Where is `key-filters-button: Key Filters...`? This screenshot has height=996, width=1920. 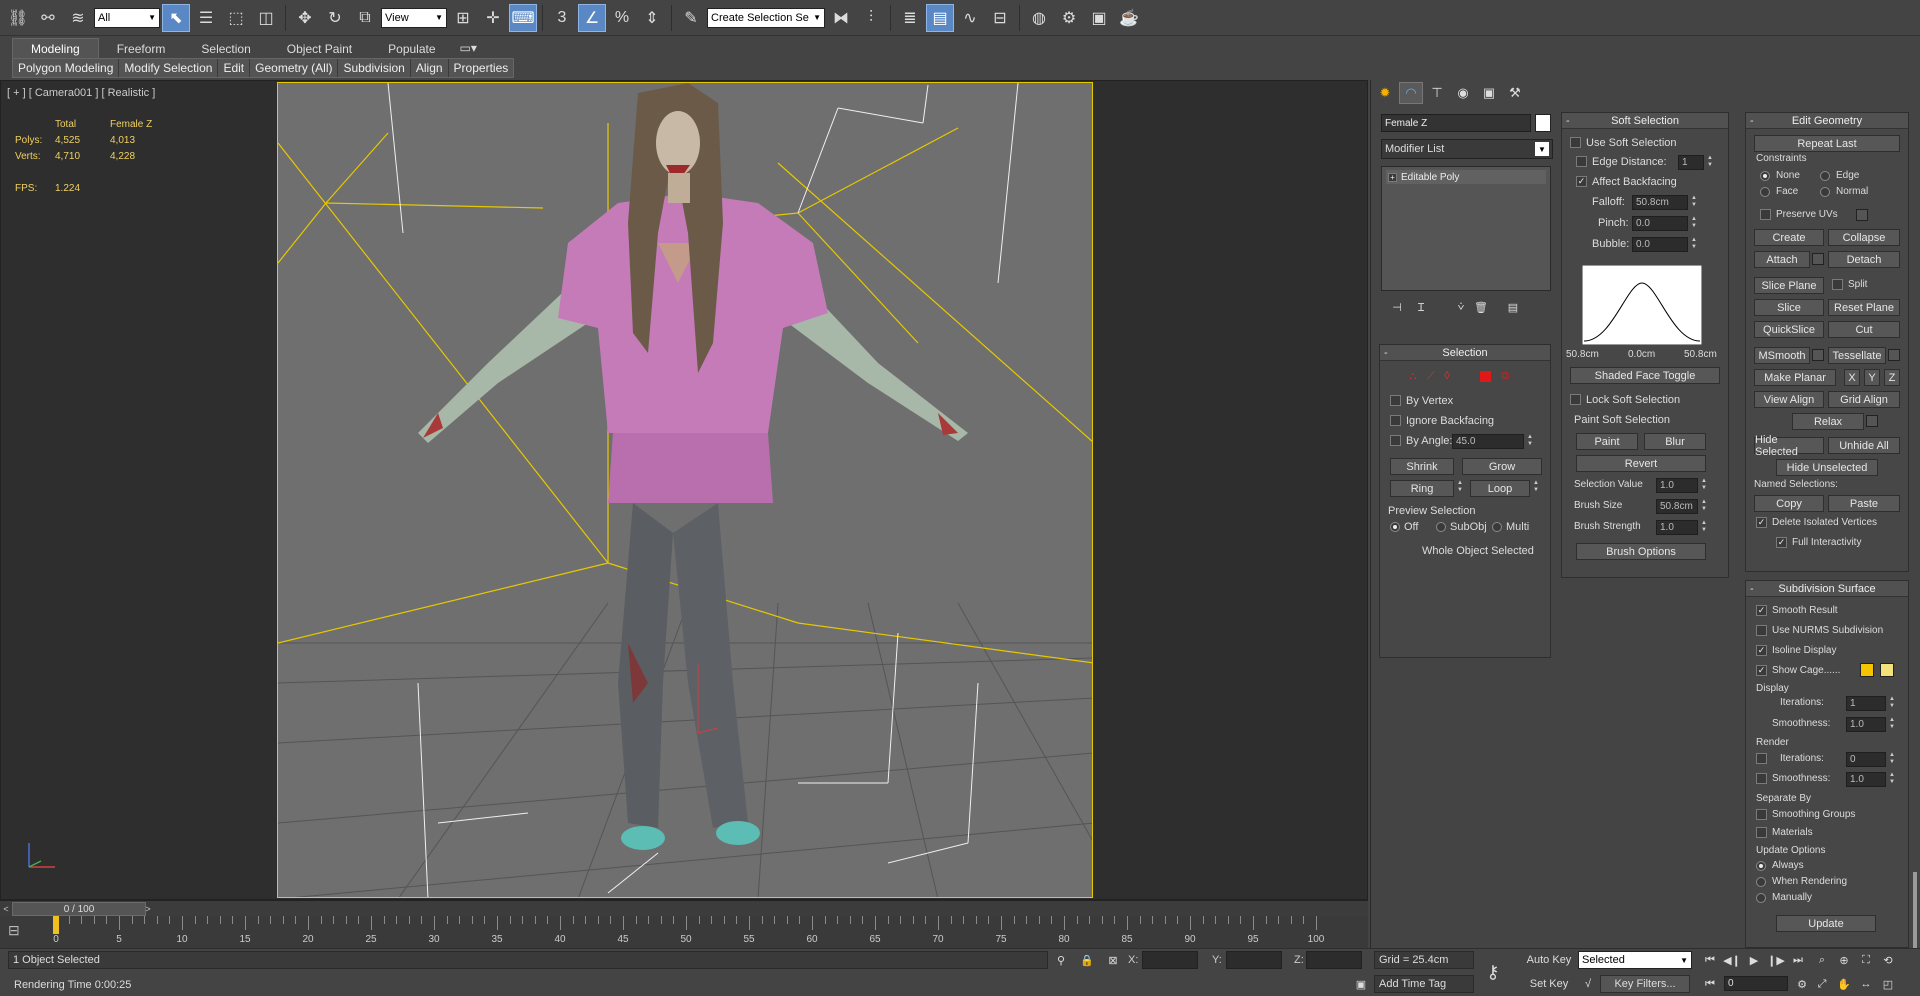 key-filters-button: Key Filters... is located at coordinates (1645, 984).